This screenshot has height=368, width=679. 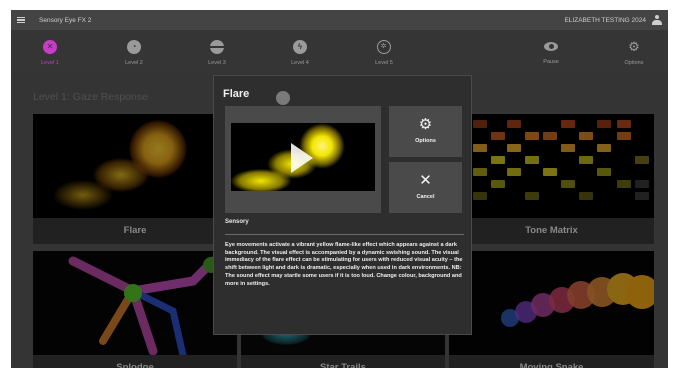 I want to click on eye-slash-icon: ✕, so click(x=50, y=47).